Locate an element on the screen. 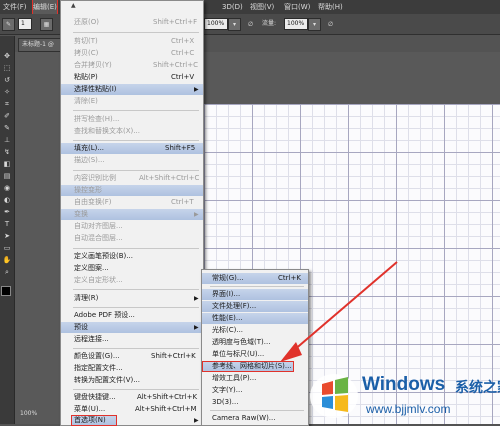 The height and width of the screenshot is (426, 500). annotation-arrow is located at coordinates (339, 311).